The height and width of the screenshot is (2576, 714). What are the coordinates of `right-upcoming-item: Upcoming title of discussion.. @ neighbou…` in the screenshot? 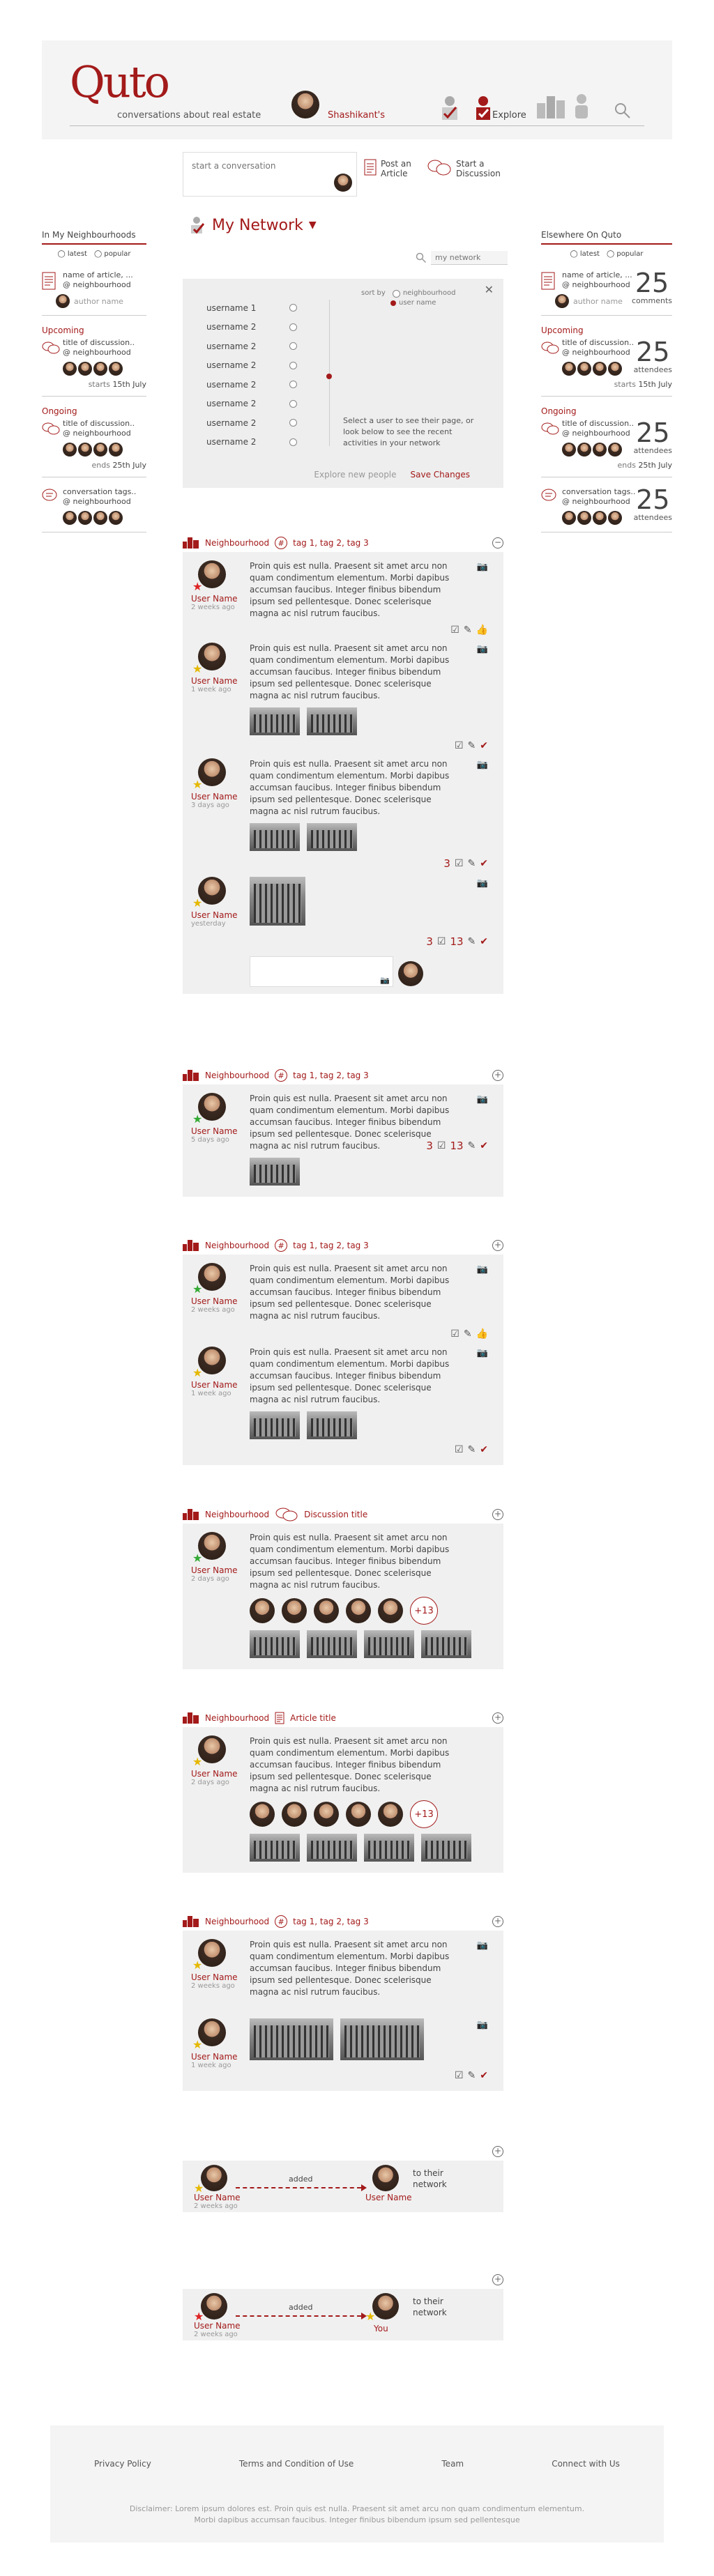 It's located at (606, 359).